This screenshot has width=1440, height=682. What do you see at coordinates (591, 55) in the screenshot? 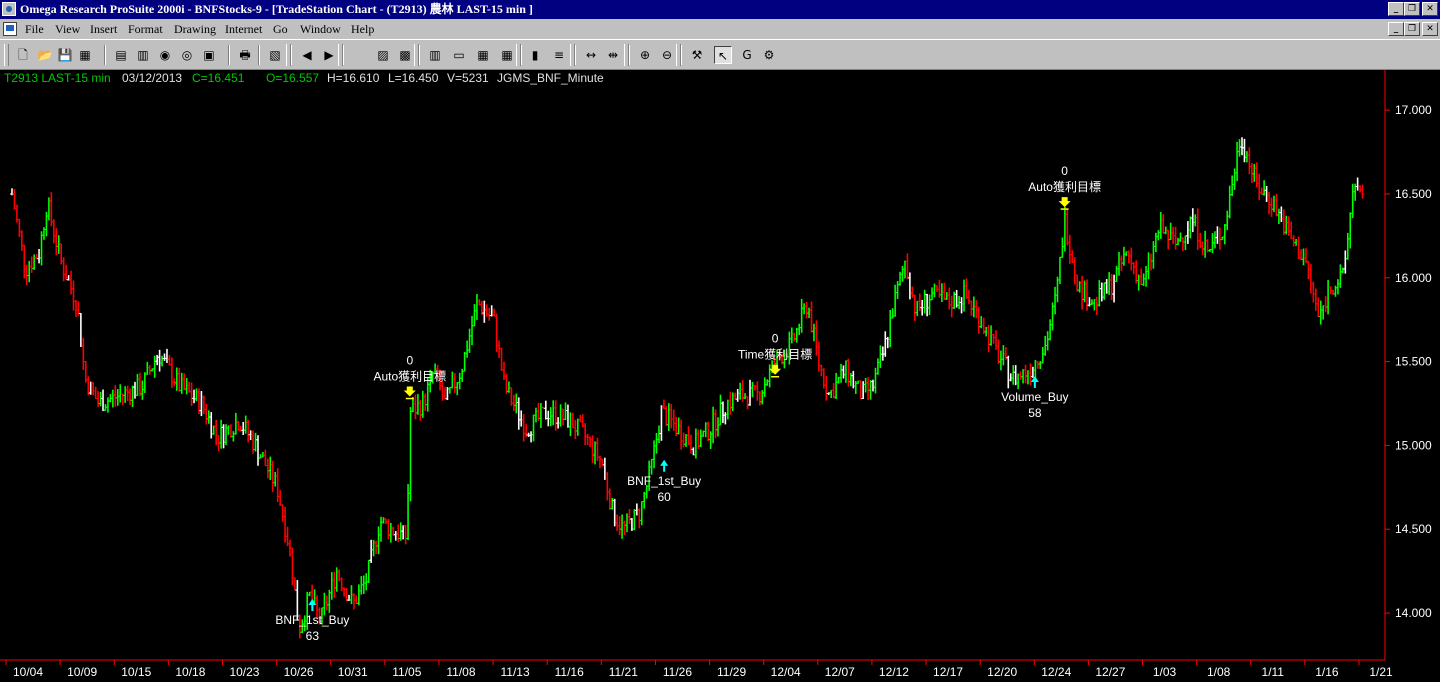
I see `compress-bars-icon: ↔` at bounding box center [591, 55].